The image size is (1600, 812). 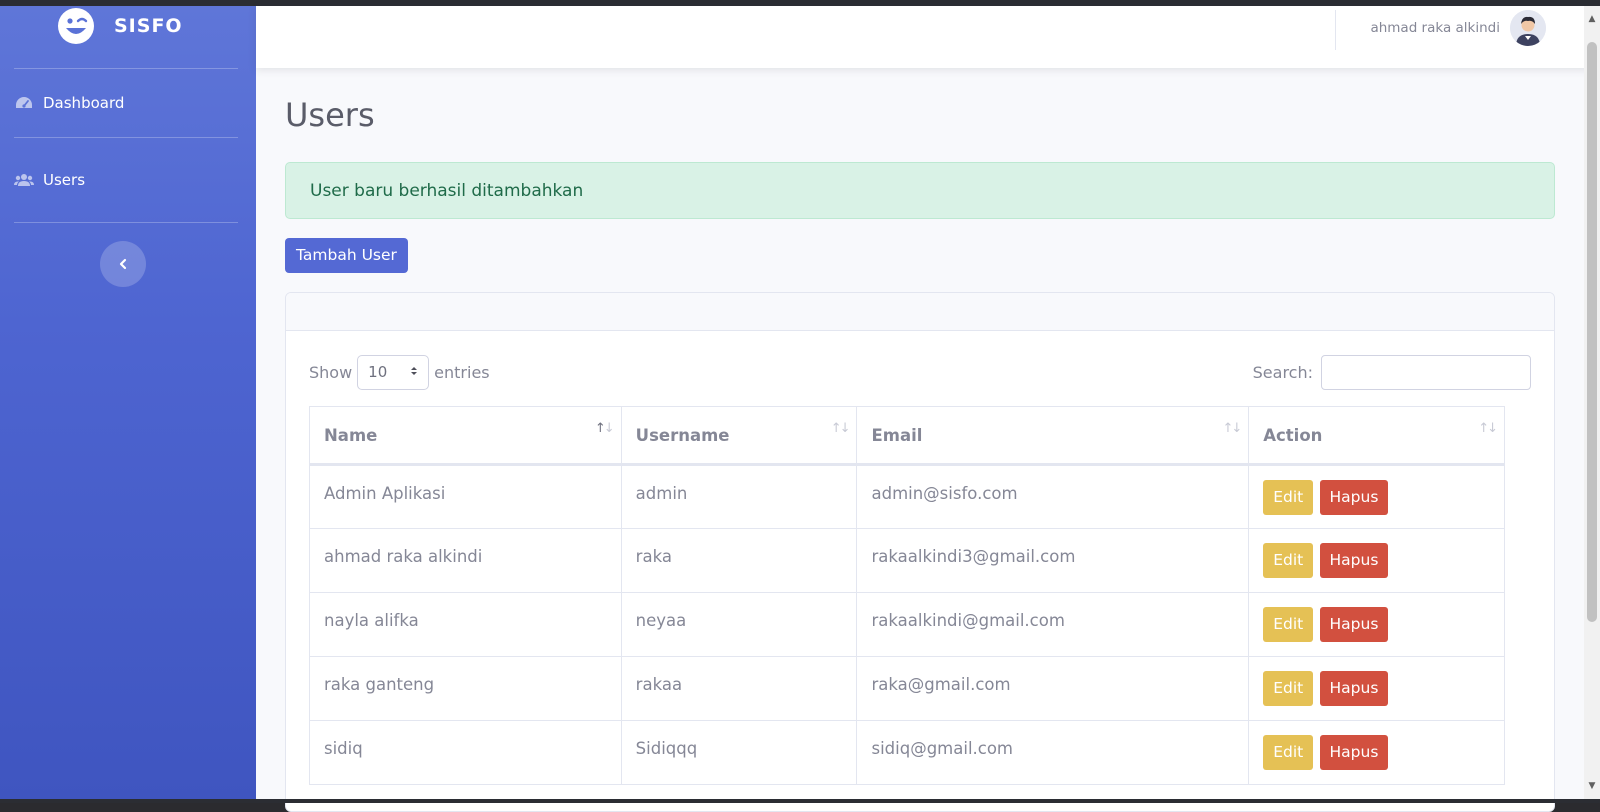 I want to click on cell-username: raka, so click(x=739, y=560).